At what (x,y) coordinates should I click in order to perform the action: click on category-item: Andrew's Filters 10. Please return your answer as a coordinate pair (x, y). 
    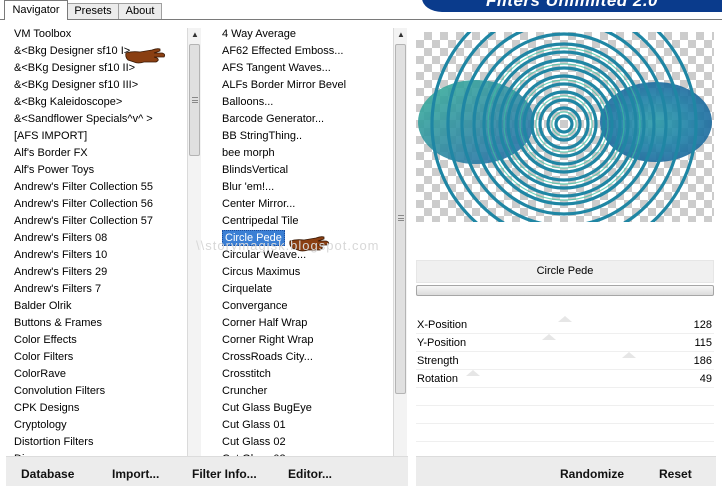
    Looking at the image, I should click on (99, 255).